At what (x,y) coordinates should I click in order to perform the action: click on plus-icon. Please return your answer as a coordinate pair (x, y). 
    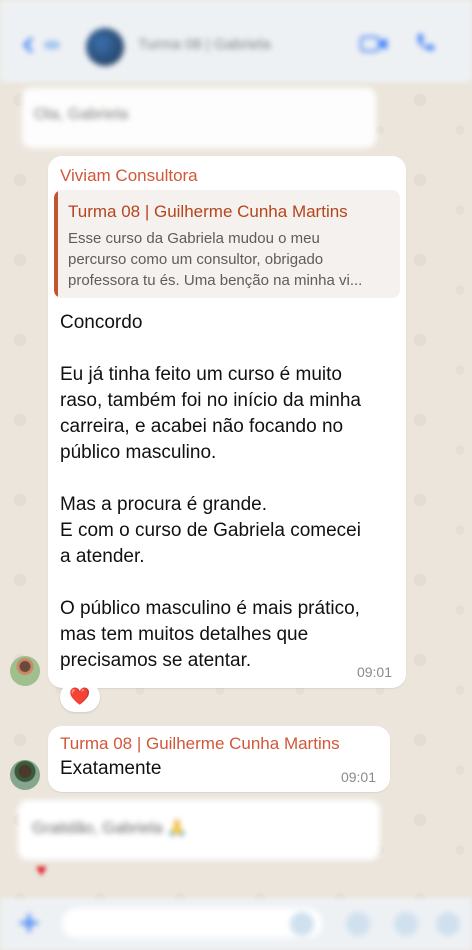
    Looking at the image, I should click on (29, 923).